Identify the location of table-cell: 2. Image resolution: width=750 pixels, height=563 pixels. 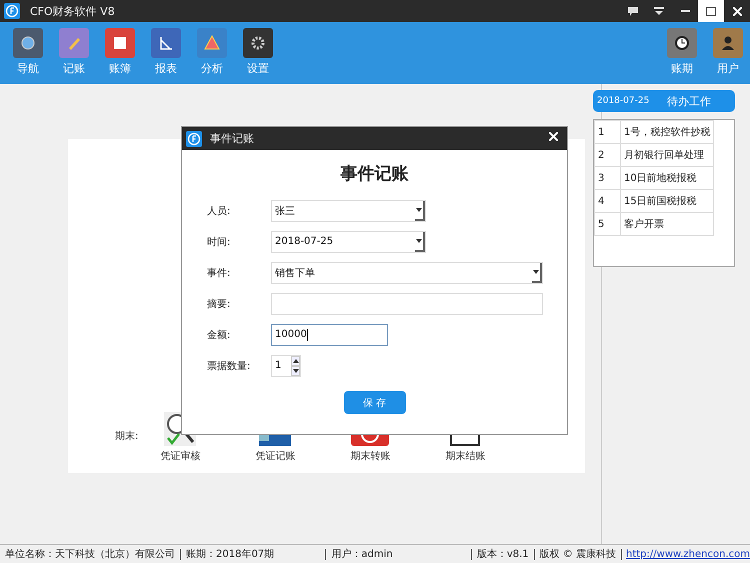
(607, 155).